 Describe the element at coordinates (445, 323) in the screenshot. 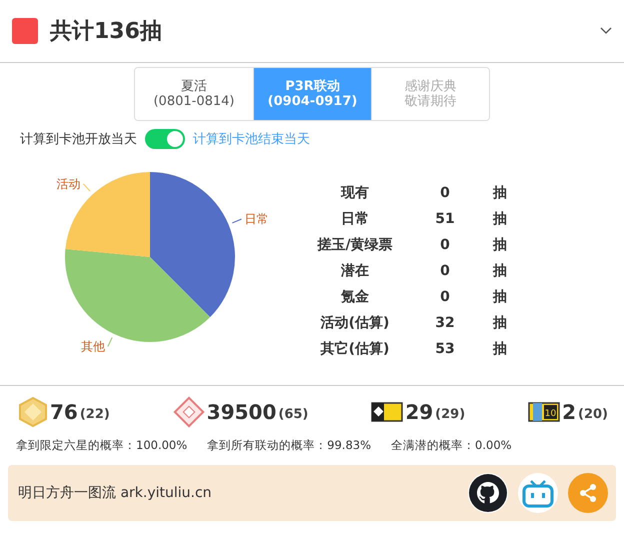

I see `draw-count: 32` at that location.